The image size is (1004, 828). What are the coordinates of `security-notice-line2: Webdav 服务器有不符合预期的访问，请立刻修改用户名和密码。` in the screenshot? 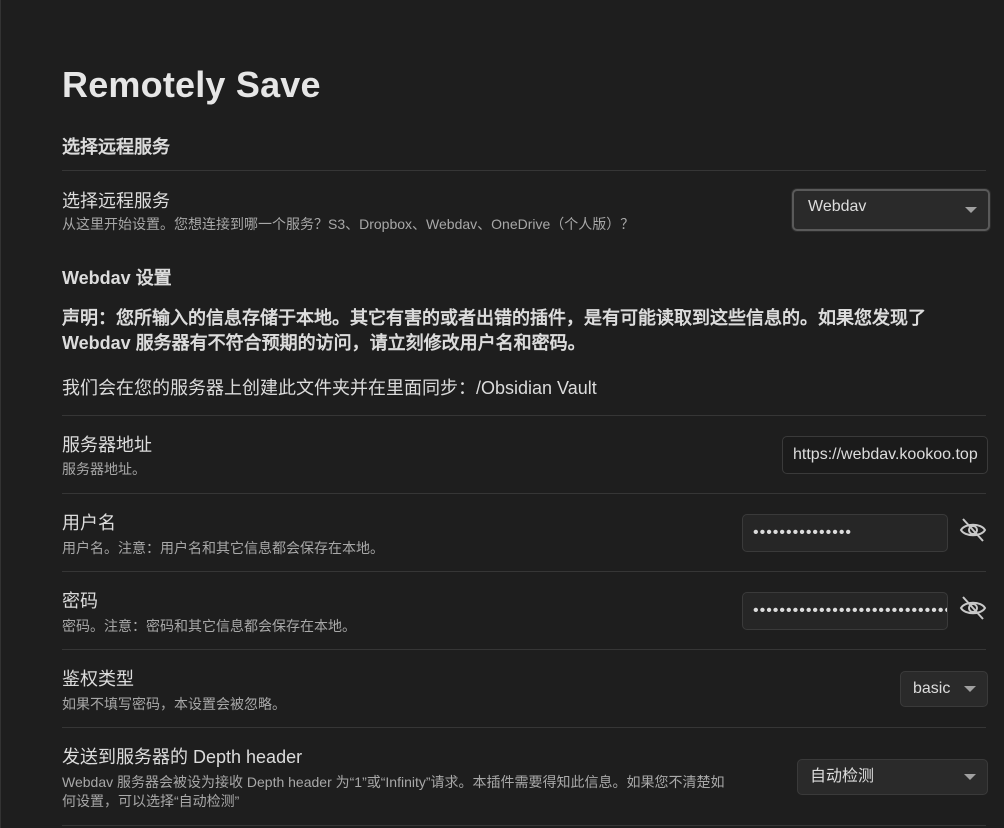 It's located at (324, 343).